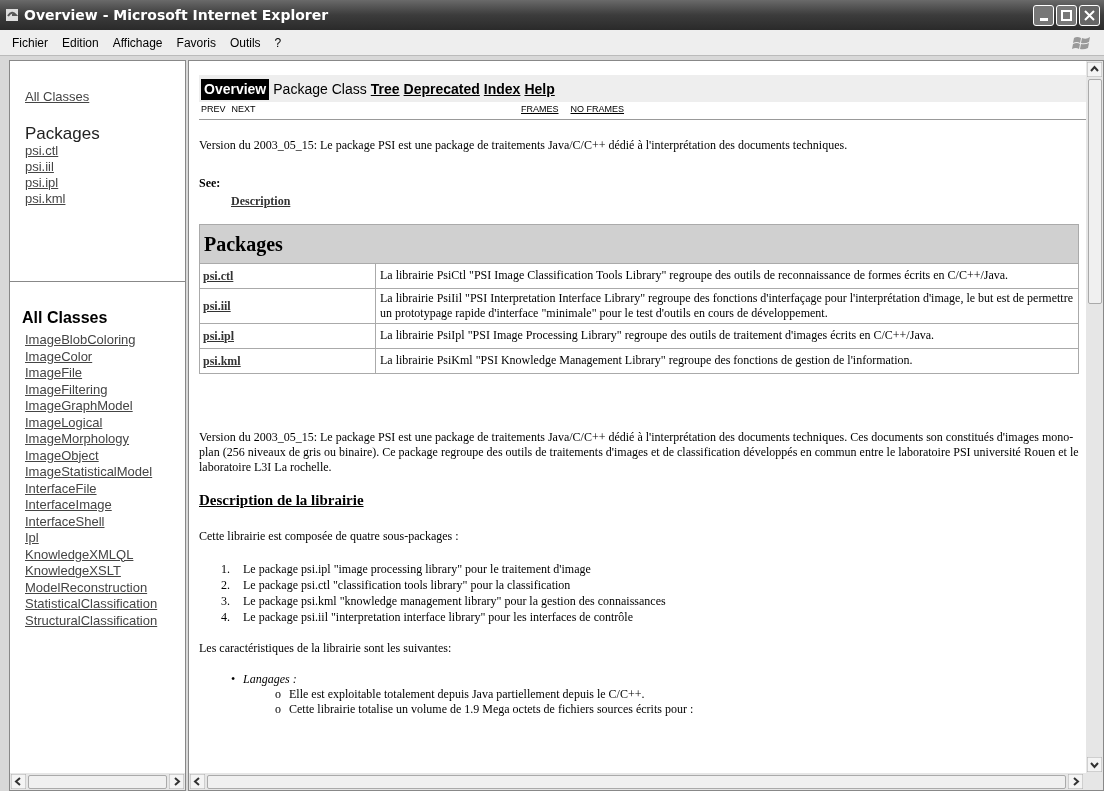 This screenshot has height=791, width=1104. What do you see at coordinates (226, 617) in the screenshot?
I see `list-number: 4.` at bounding box center [226, 617].